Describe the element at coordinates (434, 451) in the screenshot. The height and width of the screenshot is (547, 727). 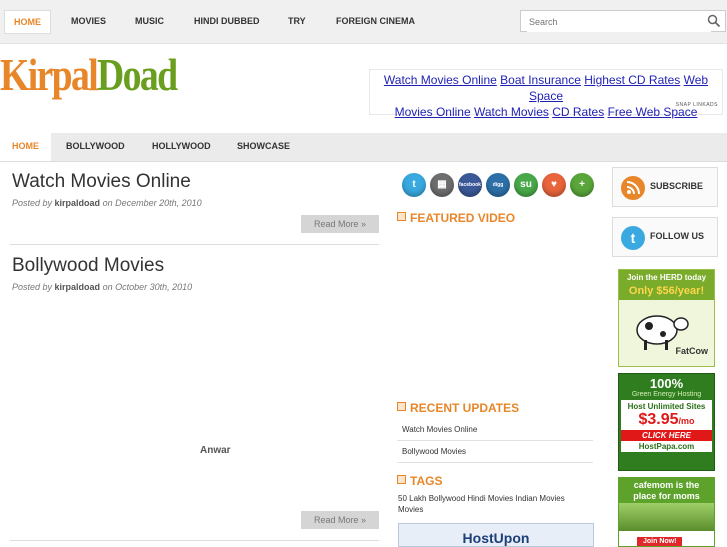
I see `recent-update-link: Bollywood Movies` at that location.